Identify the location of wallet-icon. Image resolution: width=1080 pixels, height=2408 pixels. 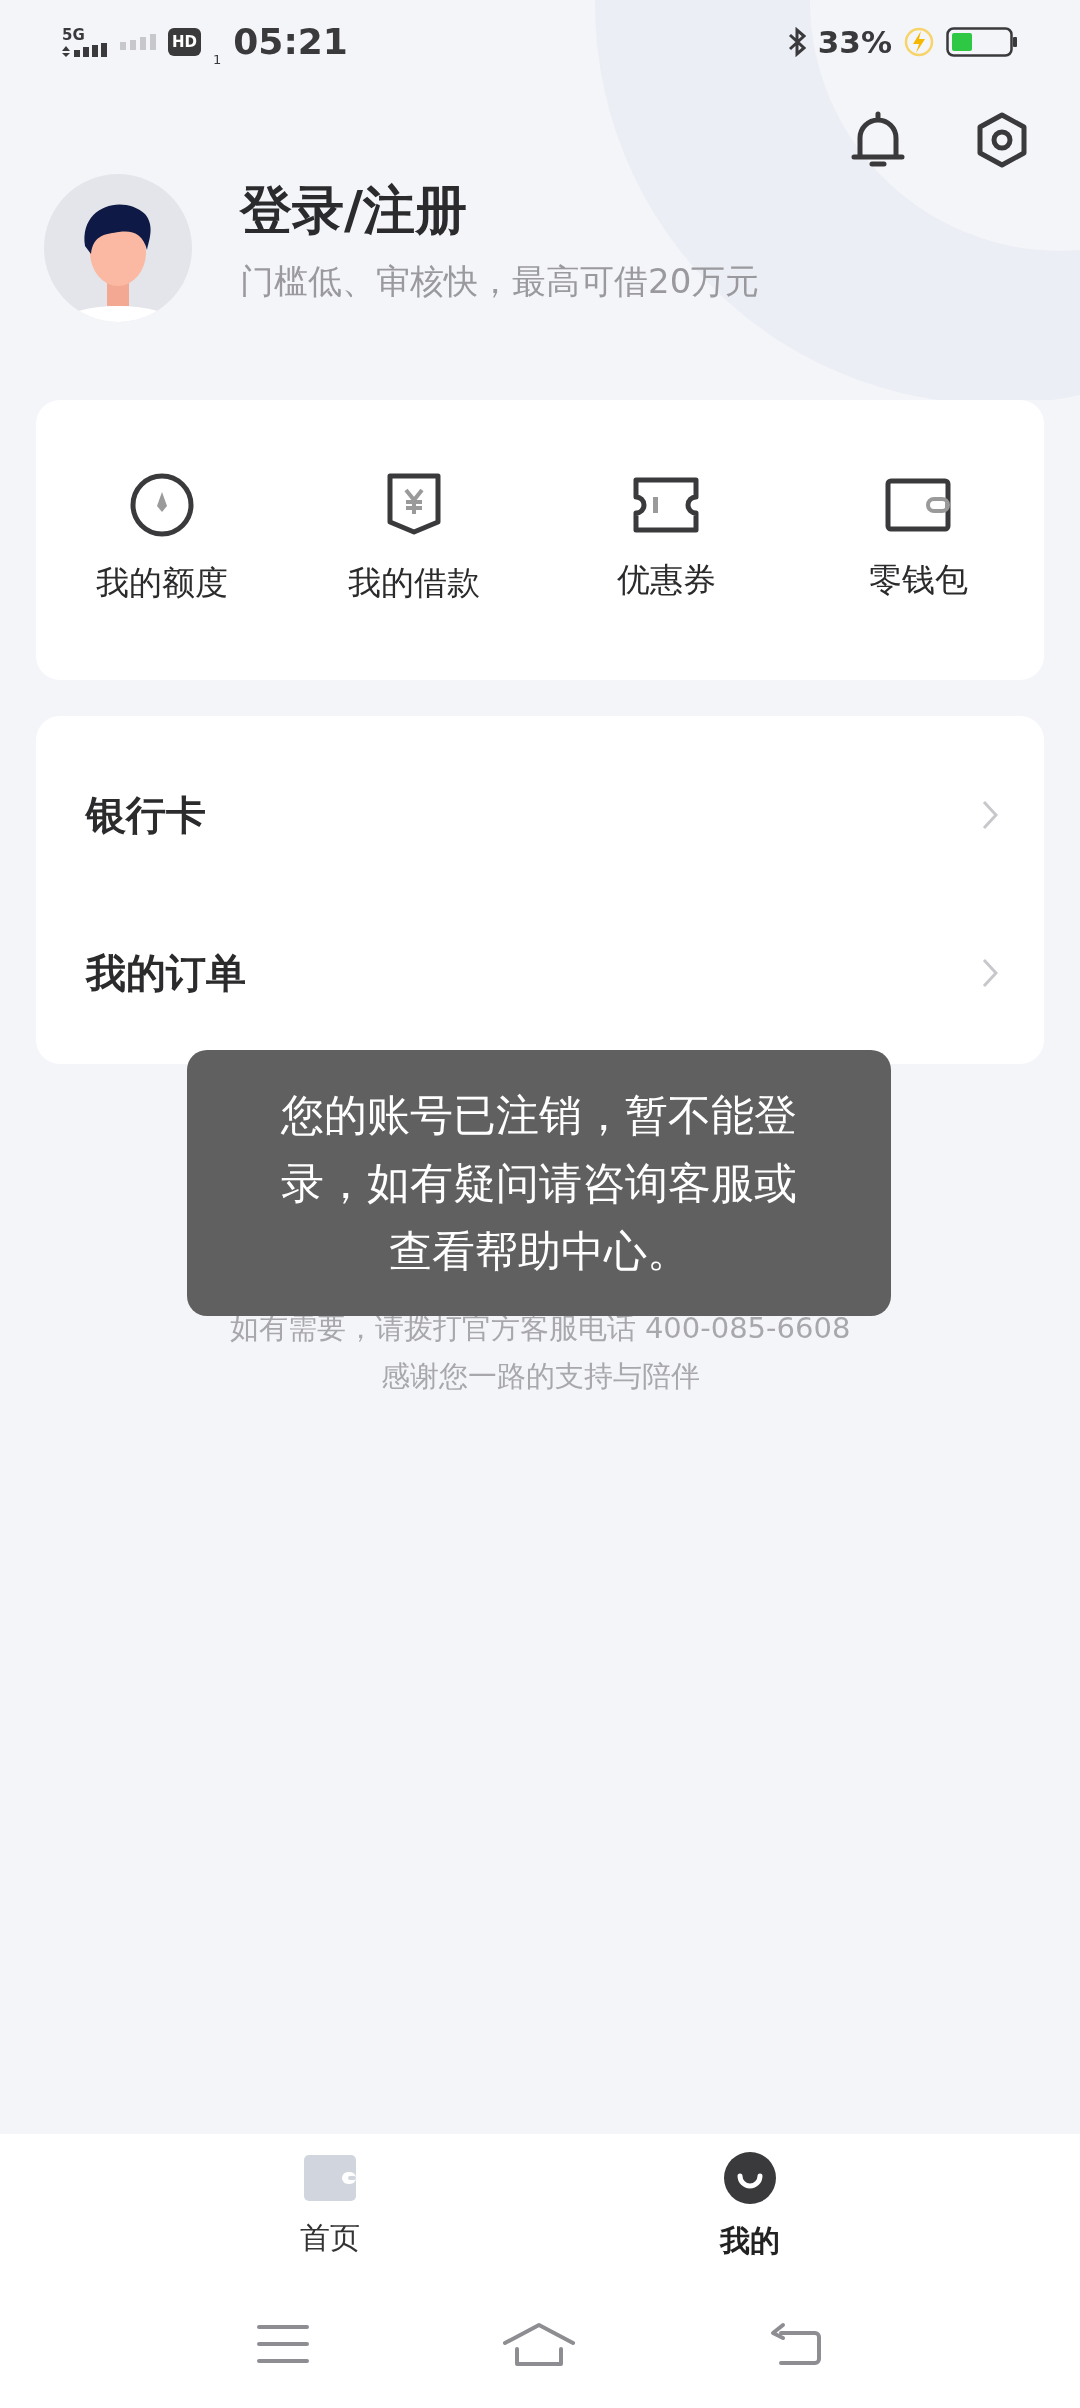
(330, 2177).